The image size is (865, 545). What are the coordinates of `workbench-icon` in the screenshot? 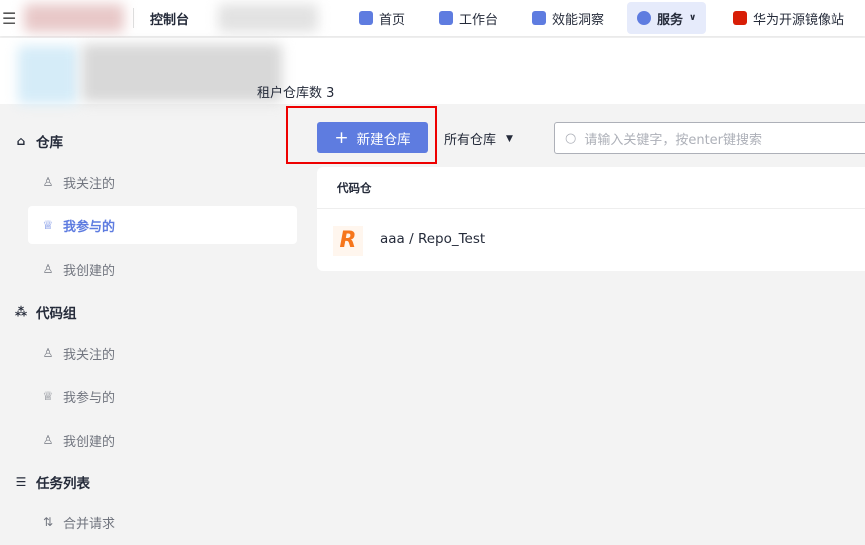 It's located at (446, 18).